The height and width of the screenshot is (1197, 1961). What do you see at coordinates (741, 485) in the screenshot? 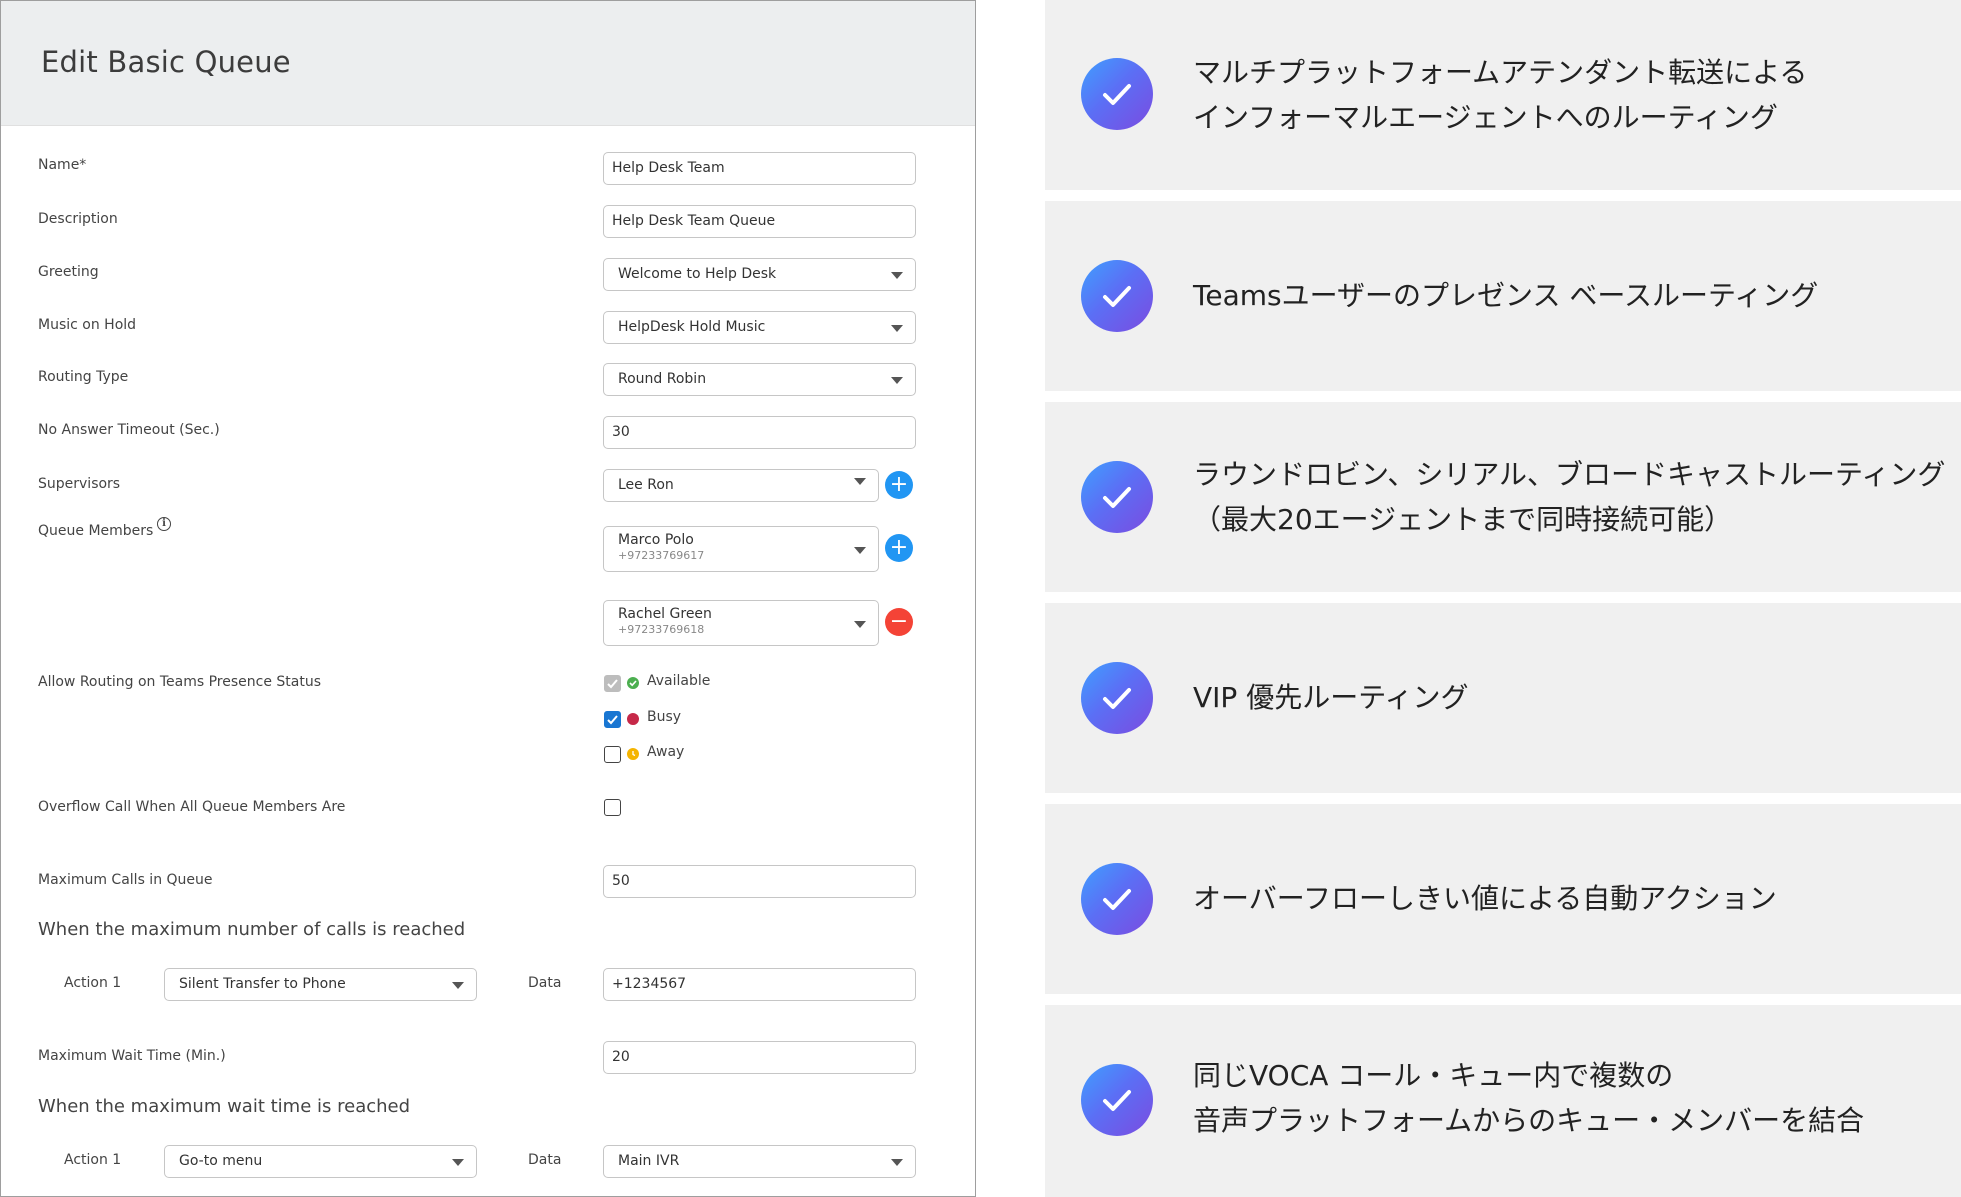
I see `supervisor-select: Lee Ron` at bounding box center [741, 485].